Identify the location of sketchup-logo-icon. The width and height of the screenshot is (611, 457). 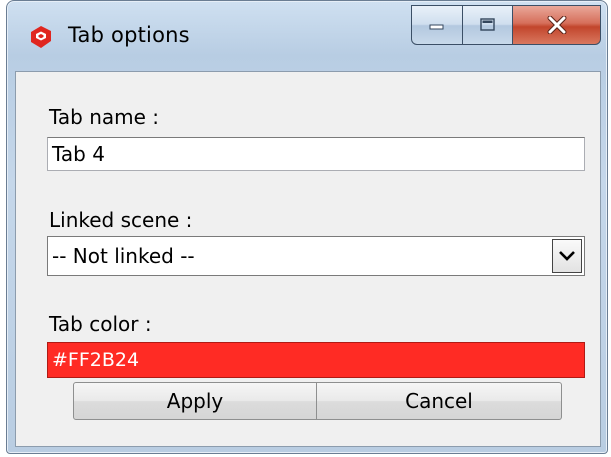
(41, 37).